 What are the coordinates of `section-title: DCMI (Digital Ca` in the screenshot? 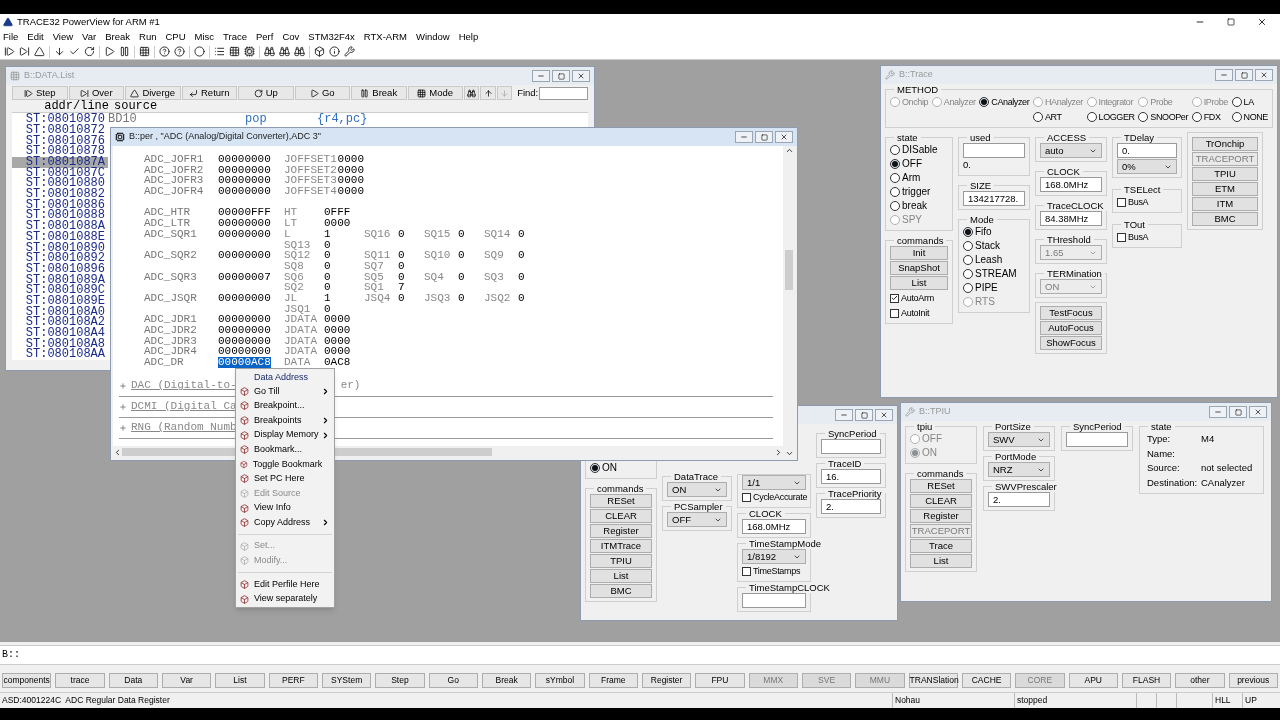 It's located at (184, 407).